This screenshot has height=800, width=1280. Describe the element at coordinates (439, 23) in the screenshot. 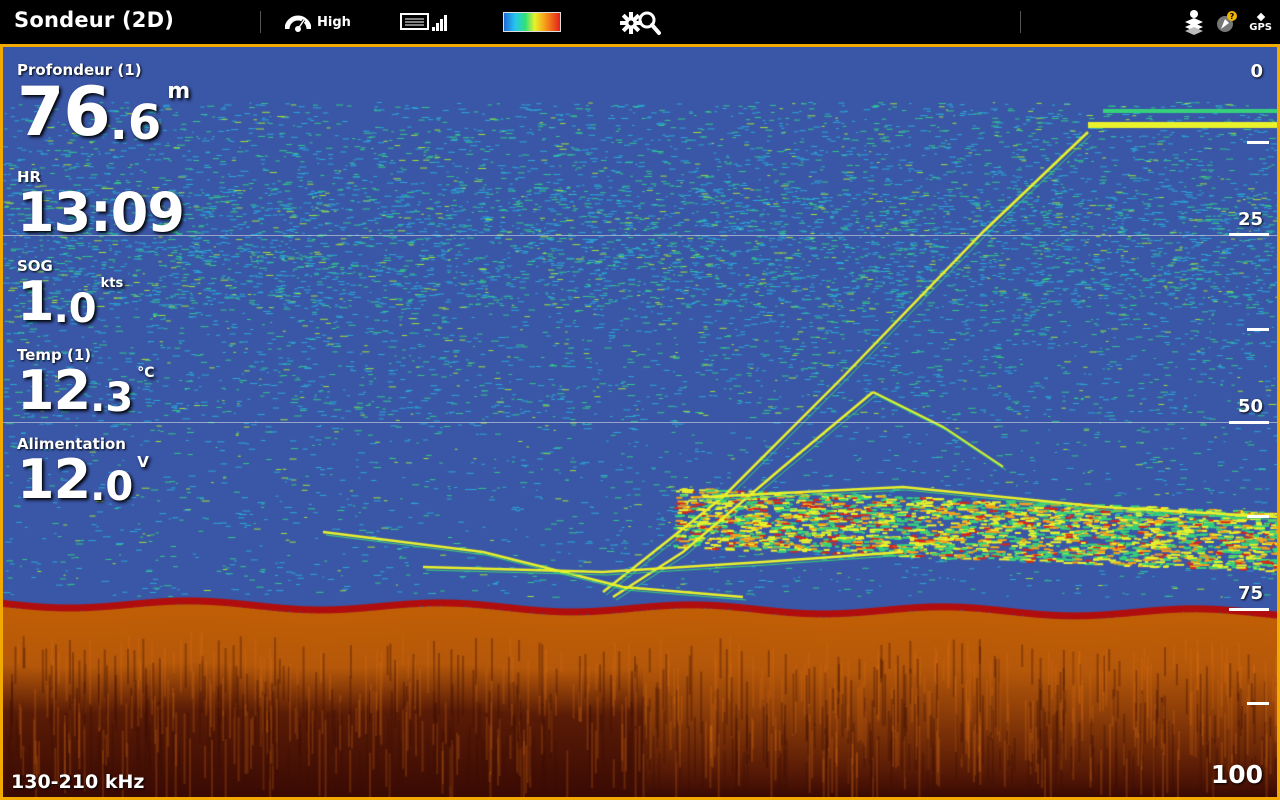

I see `signal-bars-icon` at that location.